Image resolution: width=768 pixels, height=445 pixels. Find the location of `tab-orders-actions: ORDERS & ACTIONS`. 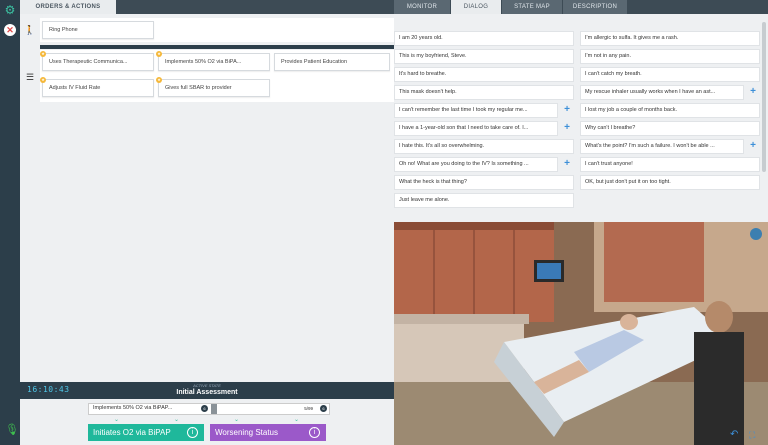

tab-orders-actions: ORDERS & ACTIONS is located at coordinates (68, 7).